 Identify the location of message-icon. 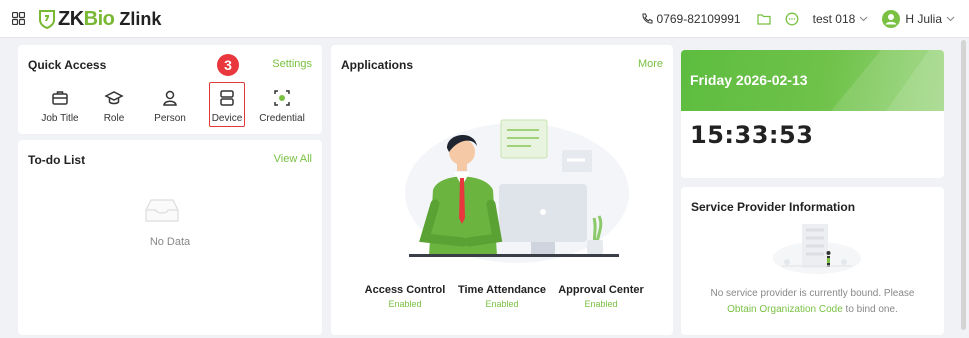
(792, 19).